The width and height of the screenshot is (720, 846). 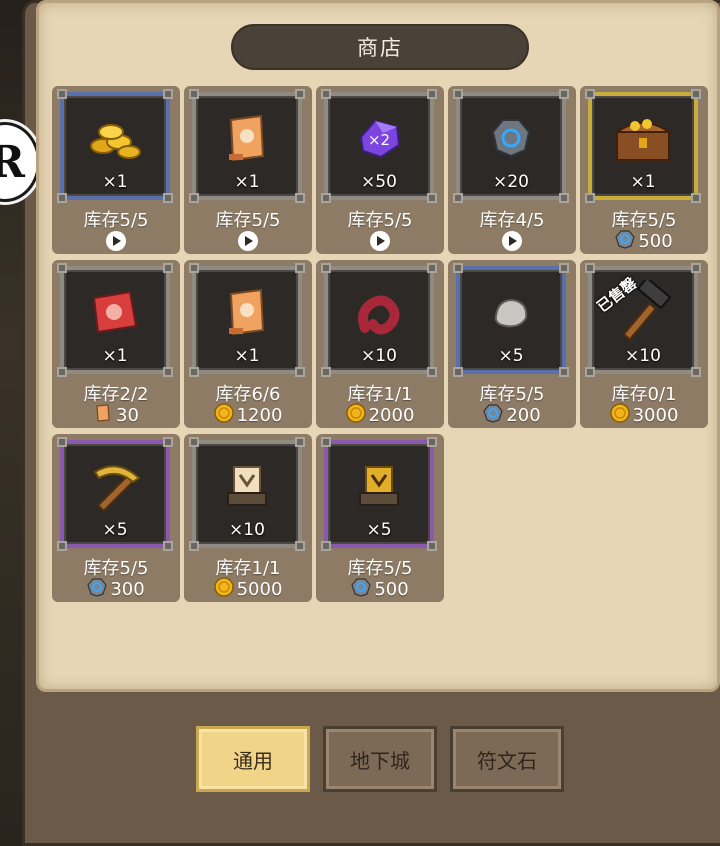 I want to click on tab-dungeon: 地下城, so click(x=380, y=759).